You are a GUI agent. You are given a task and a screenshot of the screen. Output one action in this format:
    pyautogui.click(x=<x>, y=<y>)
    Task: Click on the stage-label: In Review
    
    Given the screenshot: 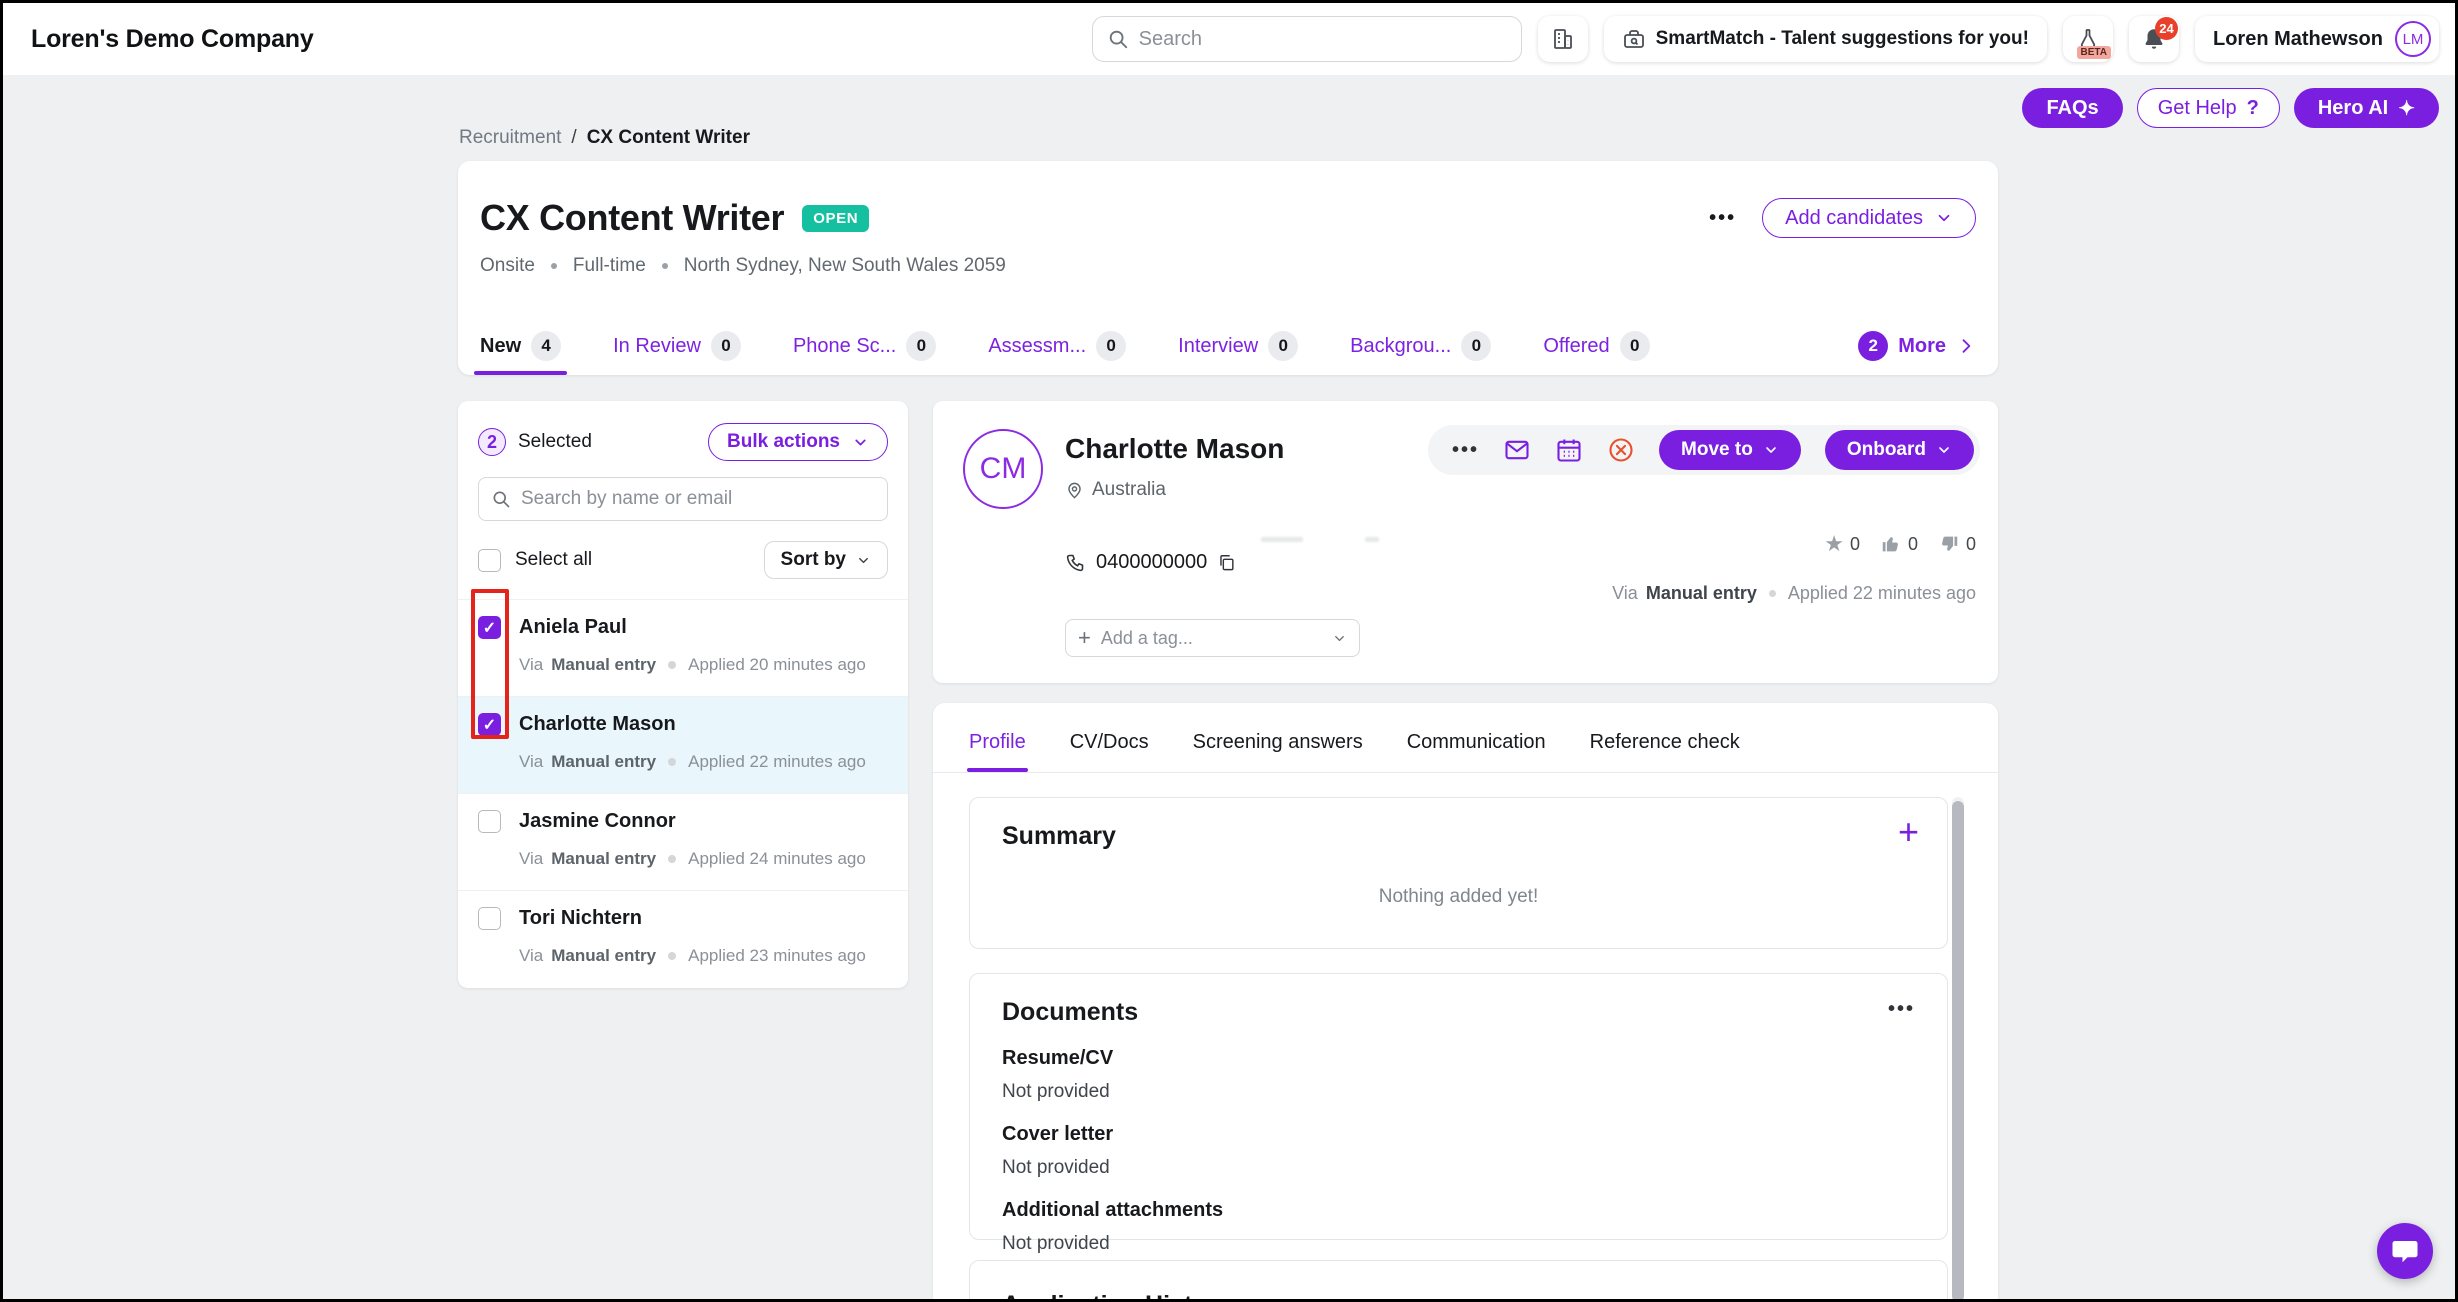 What is the action you would take?
    pyautogui.click(x=657, y=345)
    